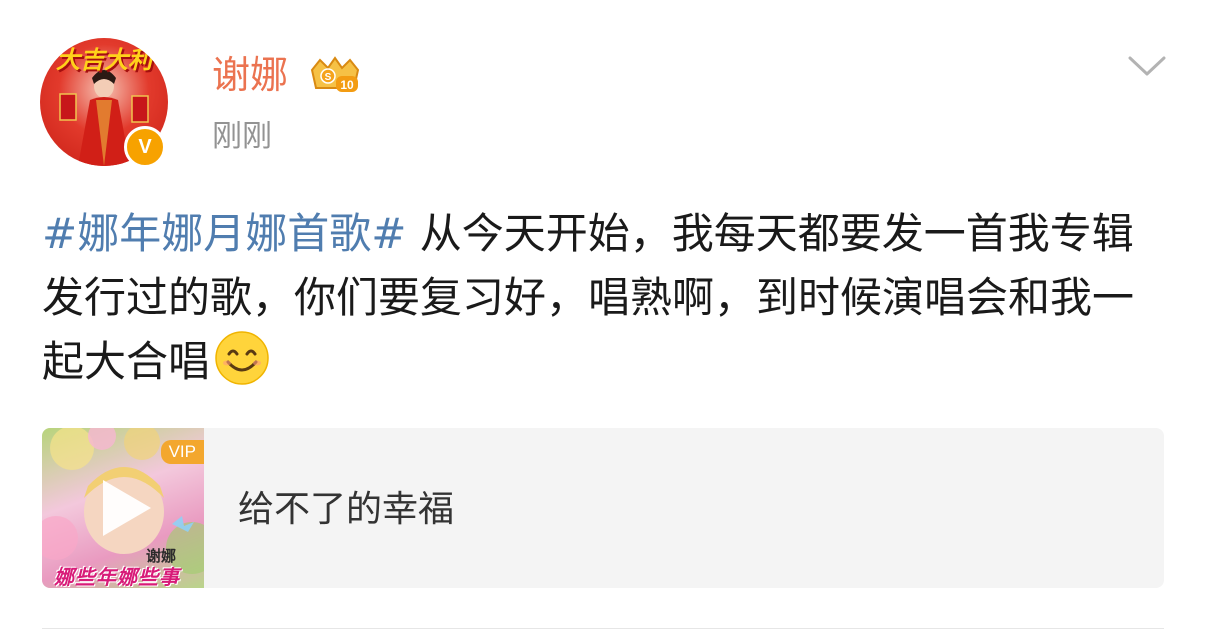 This screenshot has height=642, width=1206. Describe the element at coordinates (1147, 67) in the screenshot. I see `chevron-down-icon` at that location.